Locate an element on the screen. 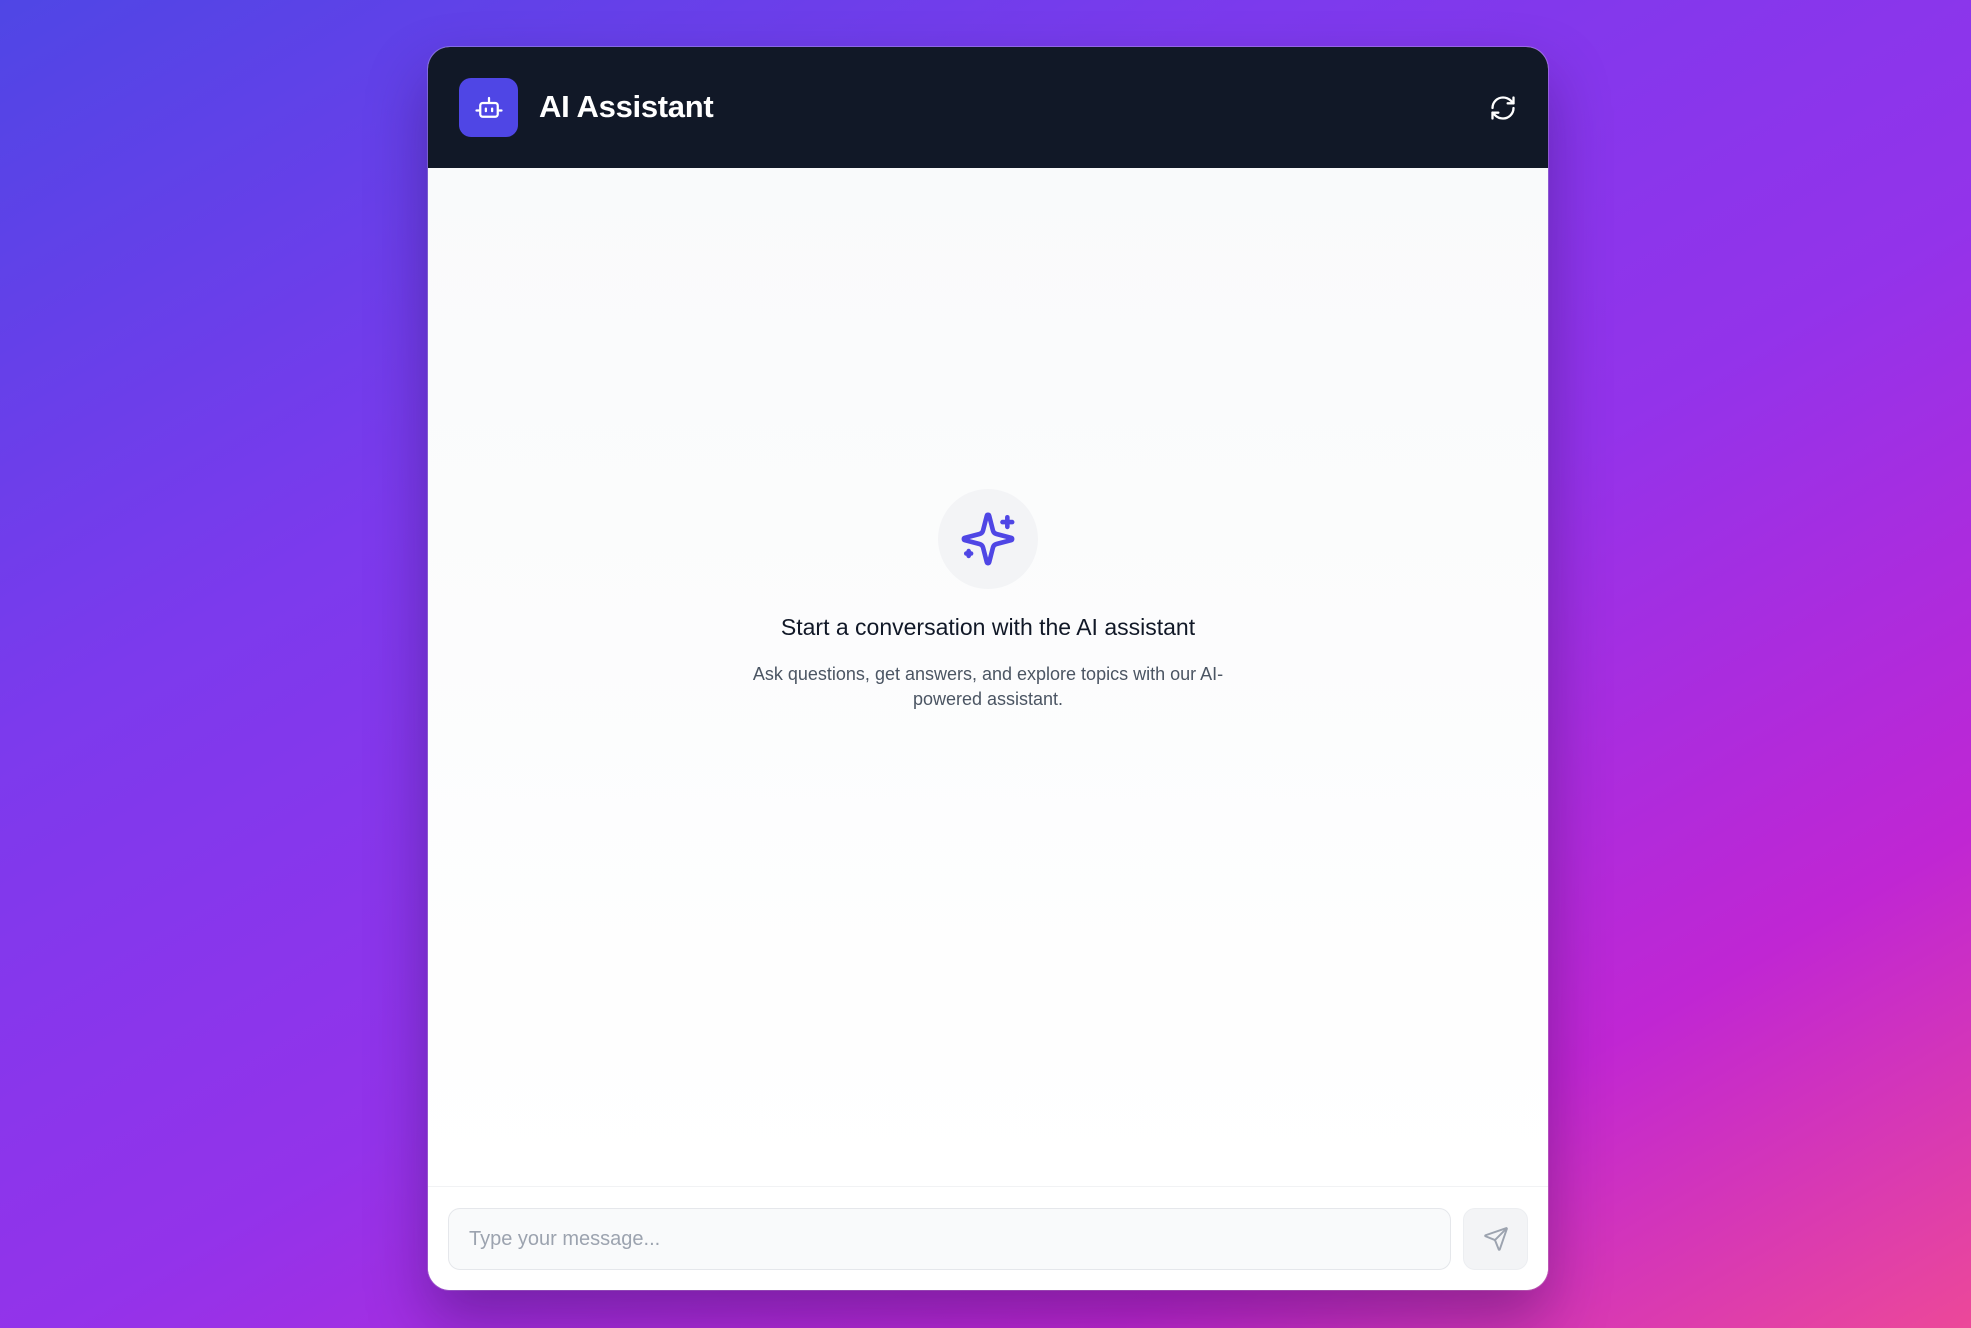 This screenshot has height=1328, width=1971. sparkles-icon is located at coordinates (988, 539).